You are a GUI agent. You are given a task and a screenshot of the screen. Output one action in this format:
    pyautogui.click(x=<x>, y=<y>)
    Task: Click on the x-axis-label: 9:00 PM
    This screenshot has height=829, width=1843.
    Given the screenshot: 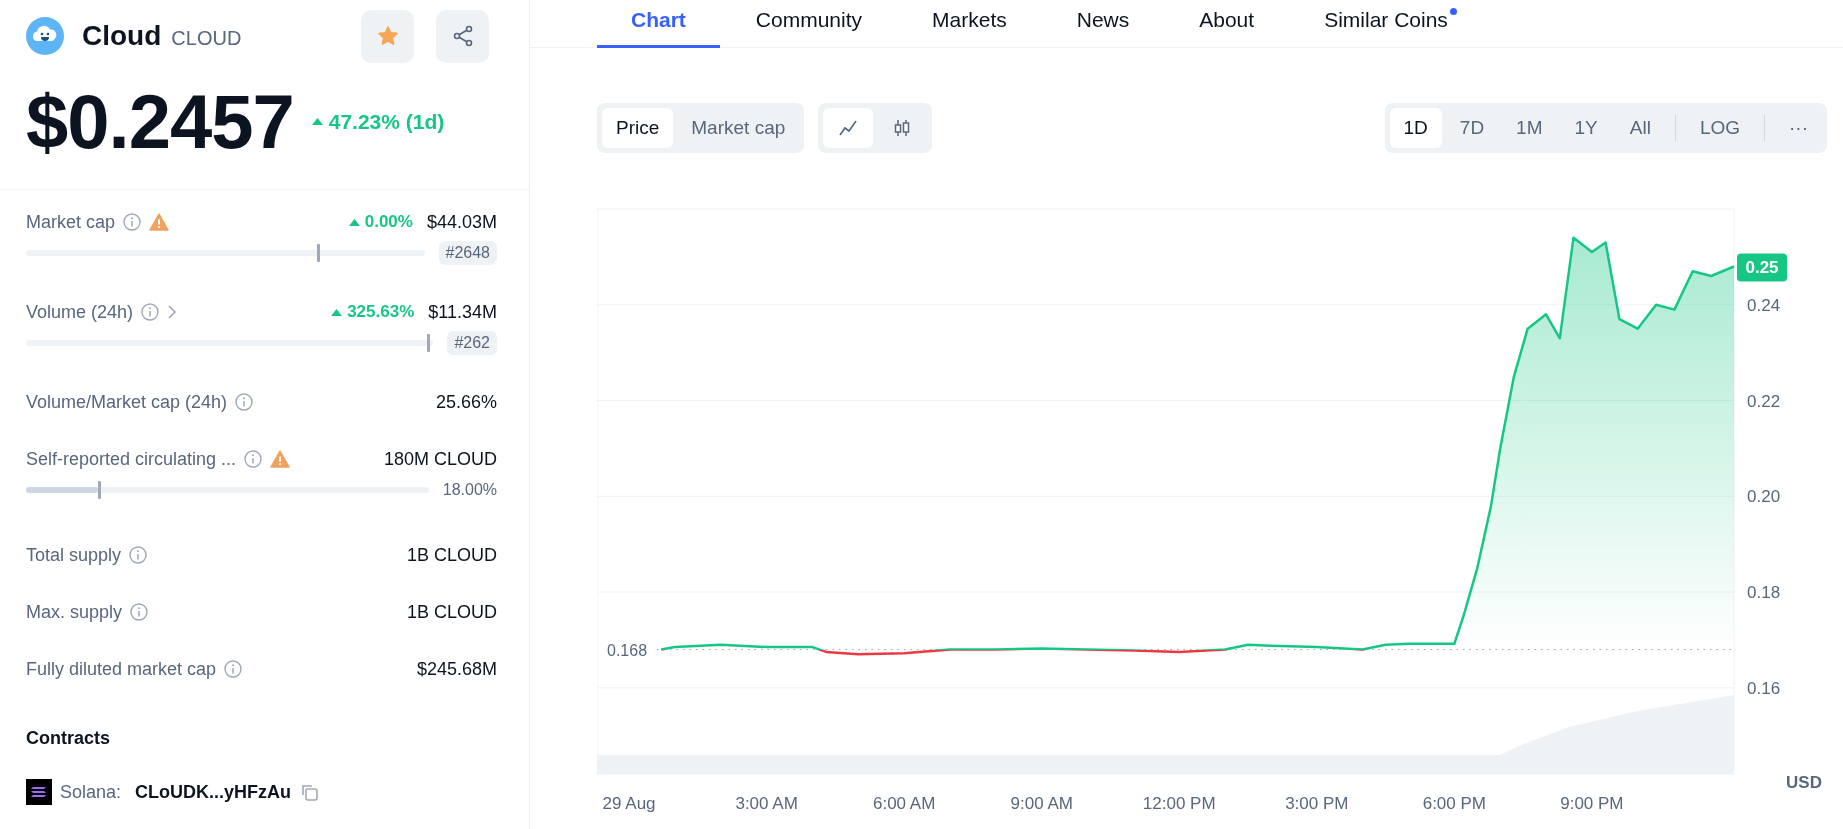 What is the action you would take?
    pyautogui.click(x=1592, y=803)
    